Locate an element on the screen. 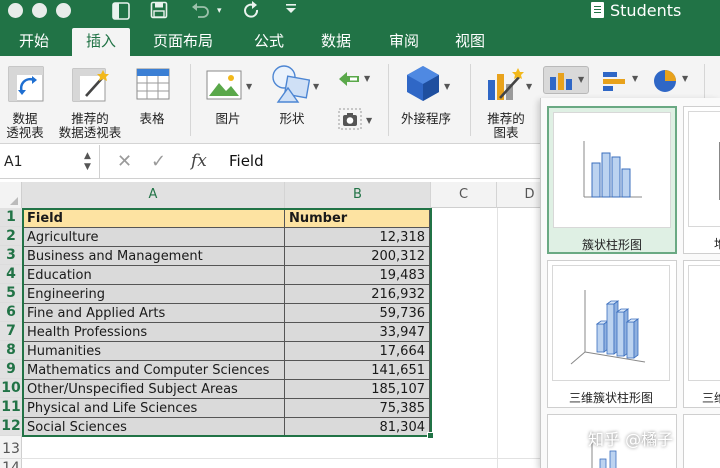  pivot-table-icon is located at coordinates (26, 84).